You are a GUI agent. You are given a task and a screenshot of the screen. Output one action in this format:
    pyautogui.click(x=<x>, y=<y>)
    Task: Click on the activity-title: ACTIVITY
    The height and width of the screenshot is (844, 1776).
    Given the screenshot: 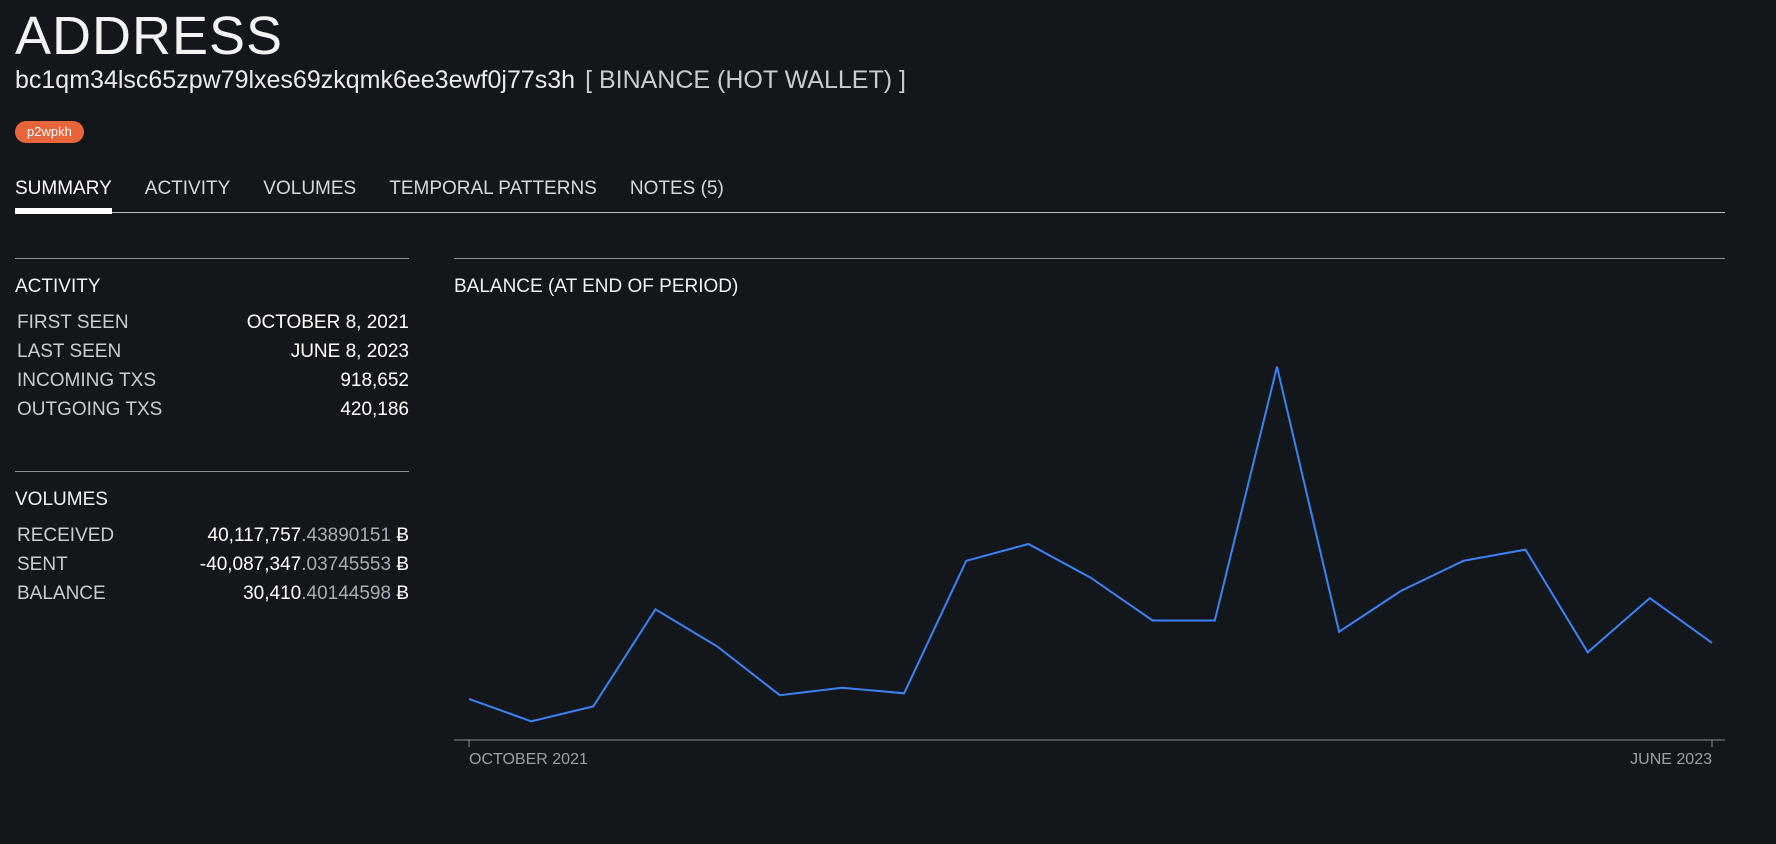 What is the action you would take?
    pyautogui.click(x=58, y=286)
    